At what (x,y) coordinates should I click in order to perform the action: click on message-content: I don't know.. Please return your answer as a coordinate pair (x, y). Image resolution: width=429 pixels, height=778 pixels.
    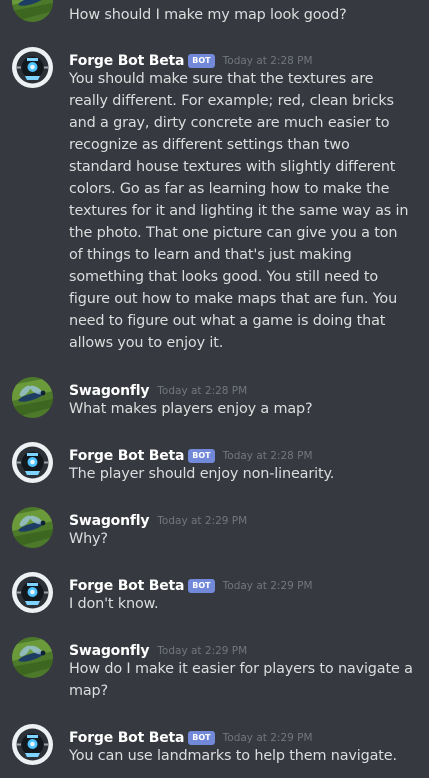
    Looking at the image, I should click on (114, 604).